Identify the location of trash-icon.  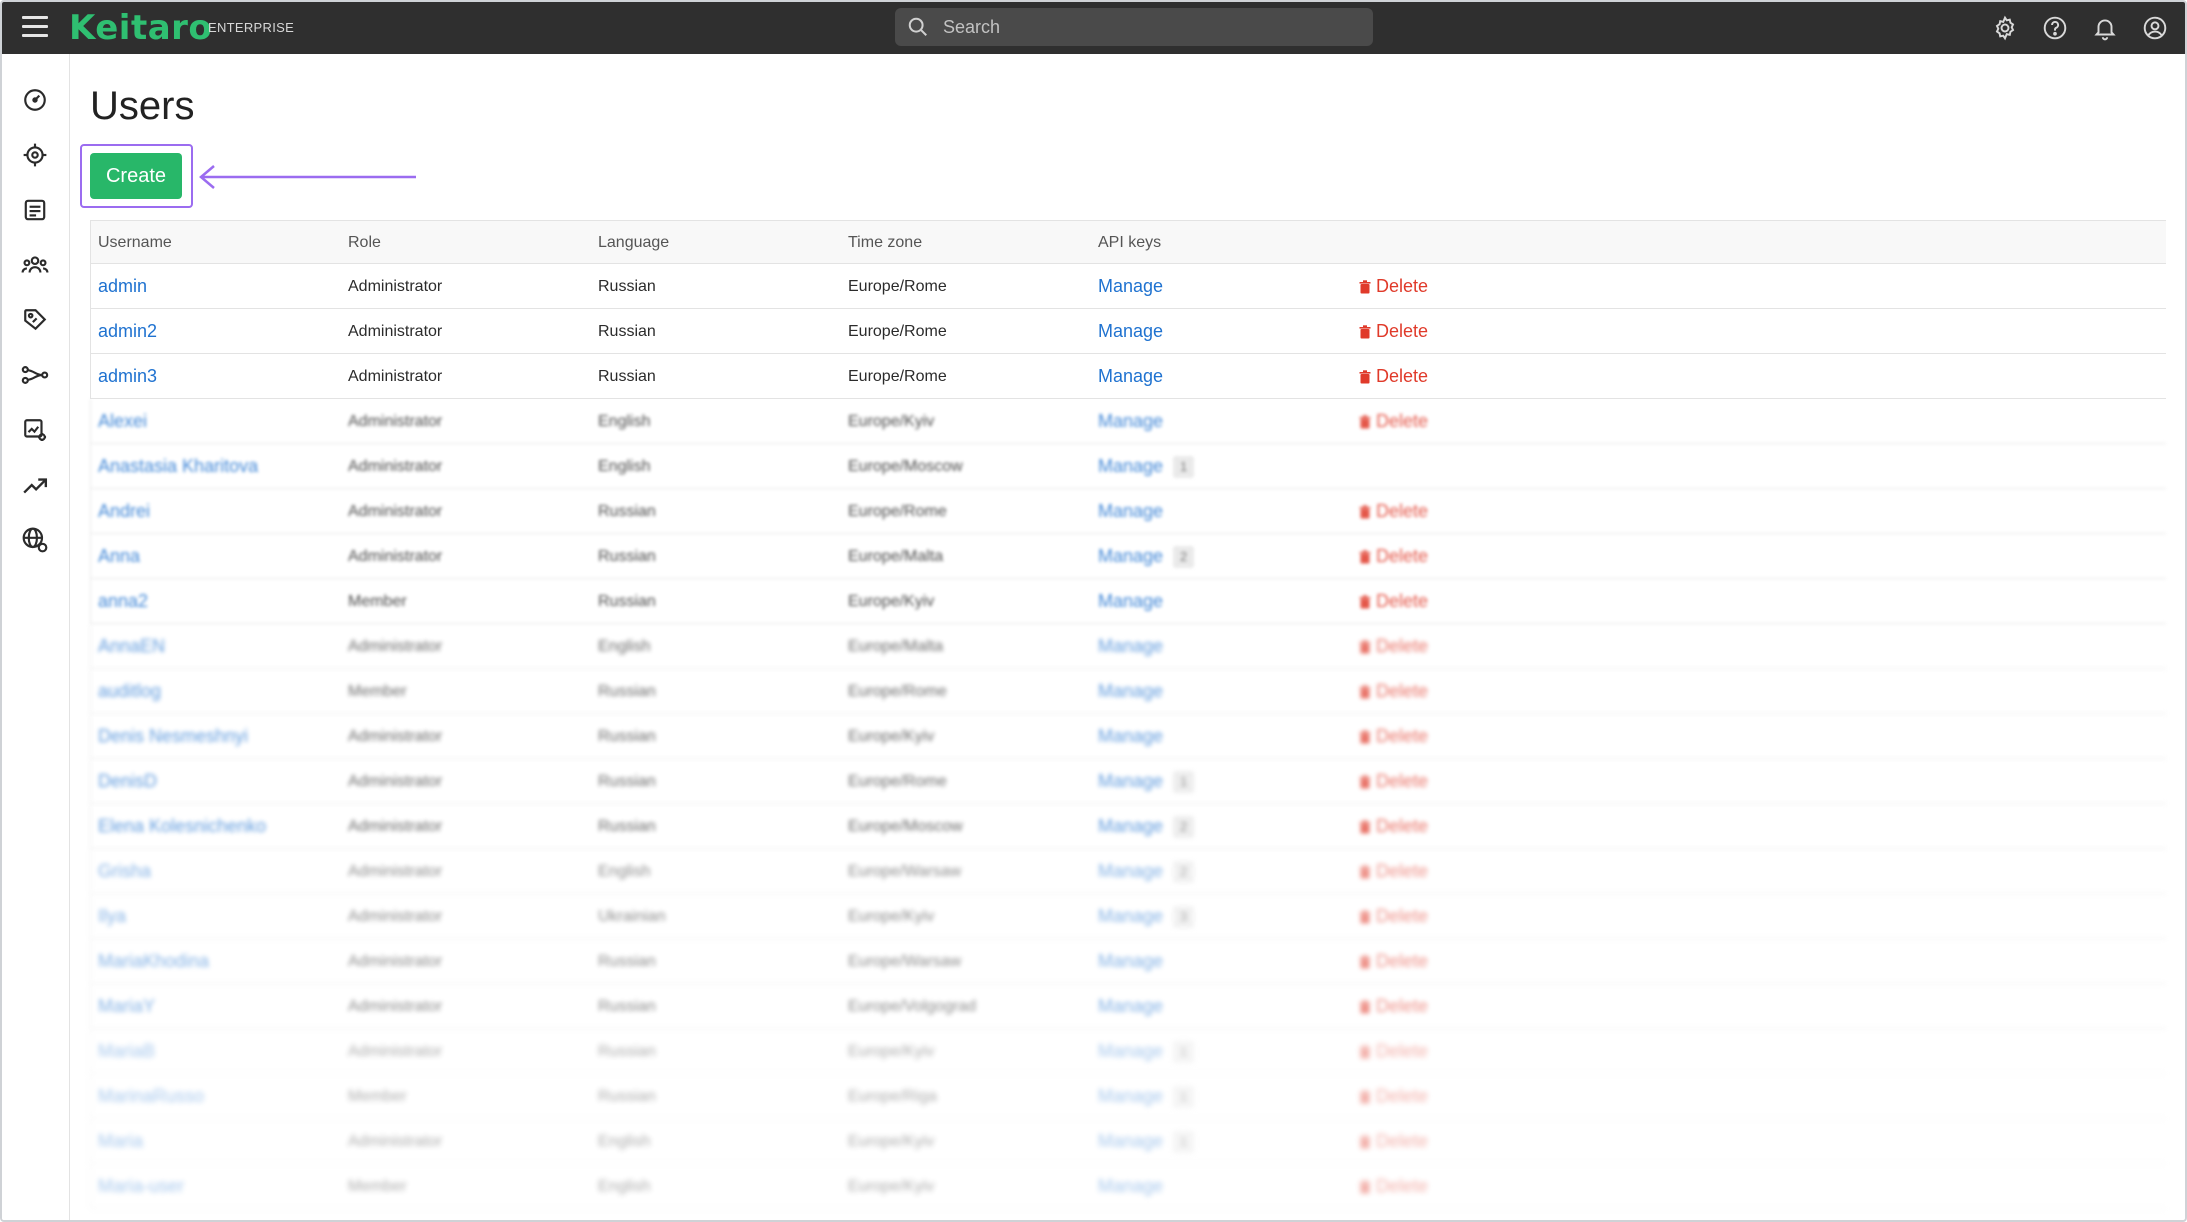
(1365, 1006).